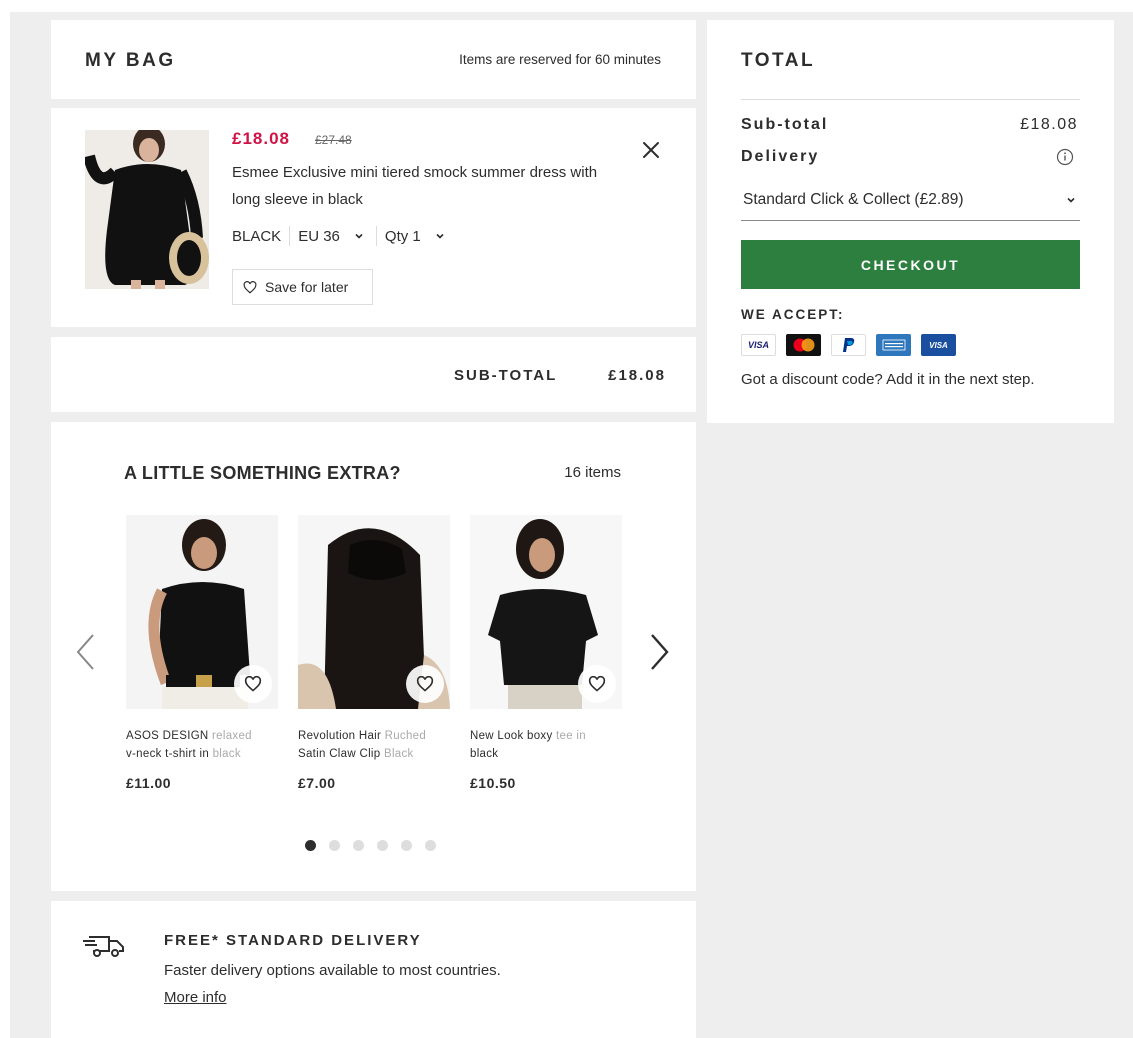 The width and height of the screenshot is (1133, 1038). What do you see at coordinates (513, 736) in the screenshot?
I see `product-name-part: New Look boxy` at bounding box center [513, 736].